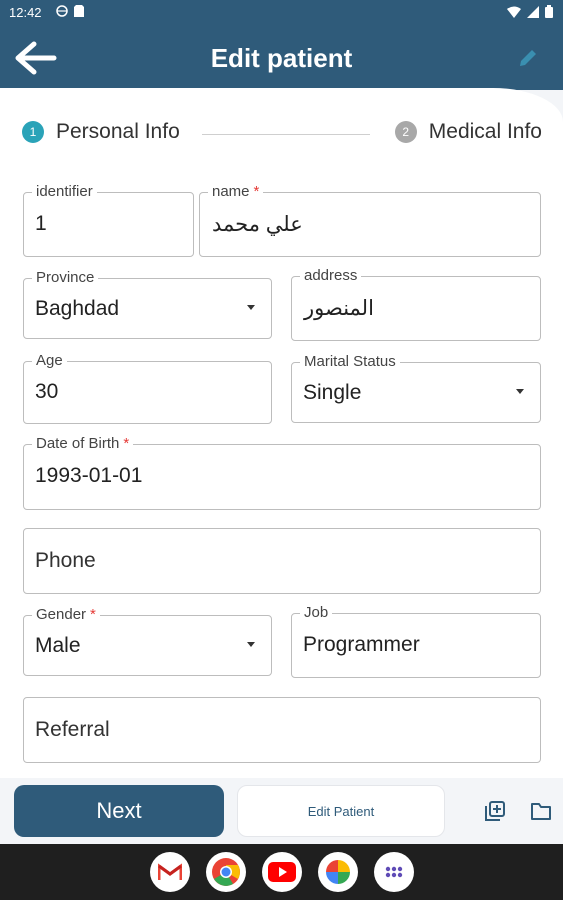  I want to click on field-label: identifier, so click(64, 192).